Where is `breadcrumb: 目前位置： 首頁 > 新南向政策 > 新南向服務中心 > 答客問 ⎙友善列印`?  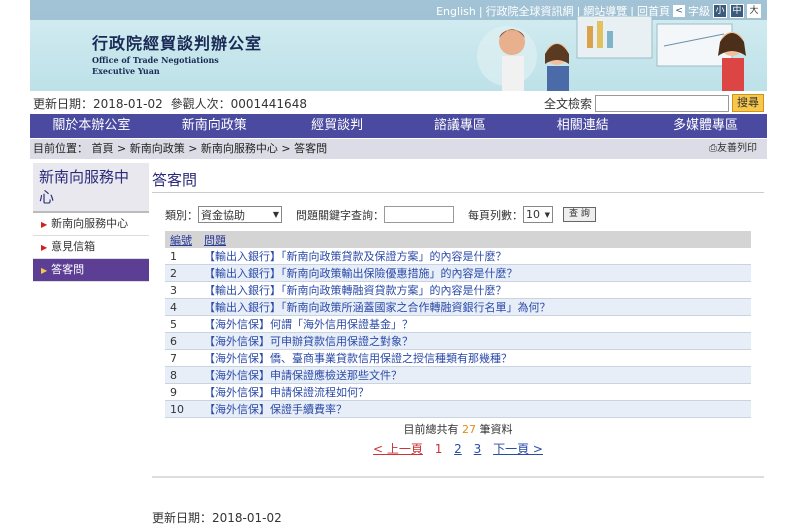
breadcrumb: 目前位置： 首頁 > 新南向政策 > 新南向服務中心 > 答客問 ⎙友善列印 is located at coordinates (398, 149).